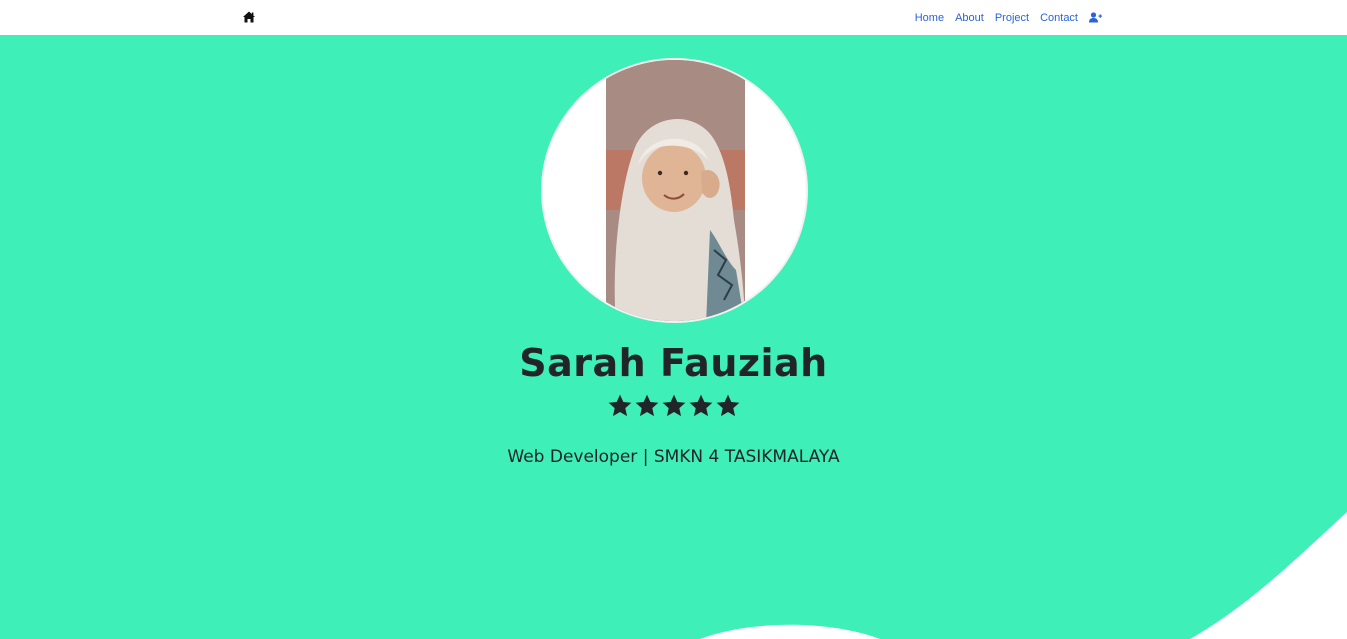 The height and width of the screenshot is (639, 1347). I want to click on profile-subtitle: Web Developer | SMKN 4 TASIKMALAYA, so click(673, 457).